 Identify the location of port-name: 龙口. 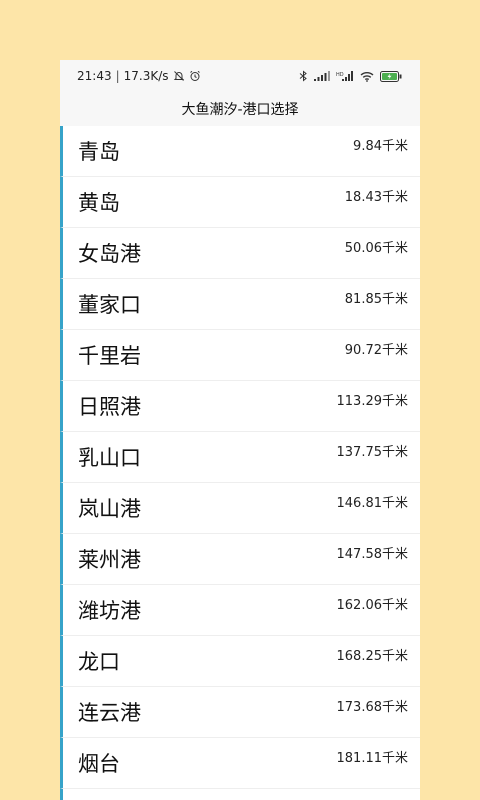
(99, 662).